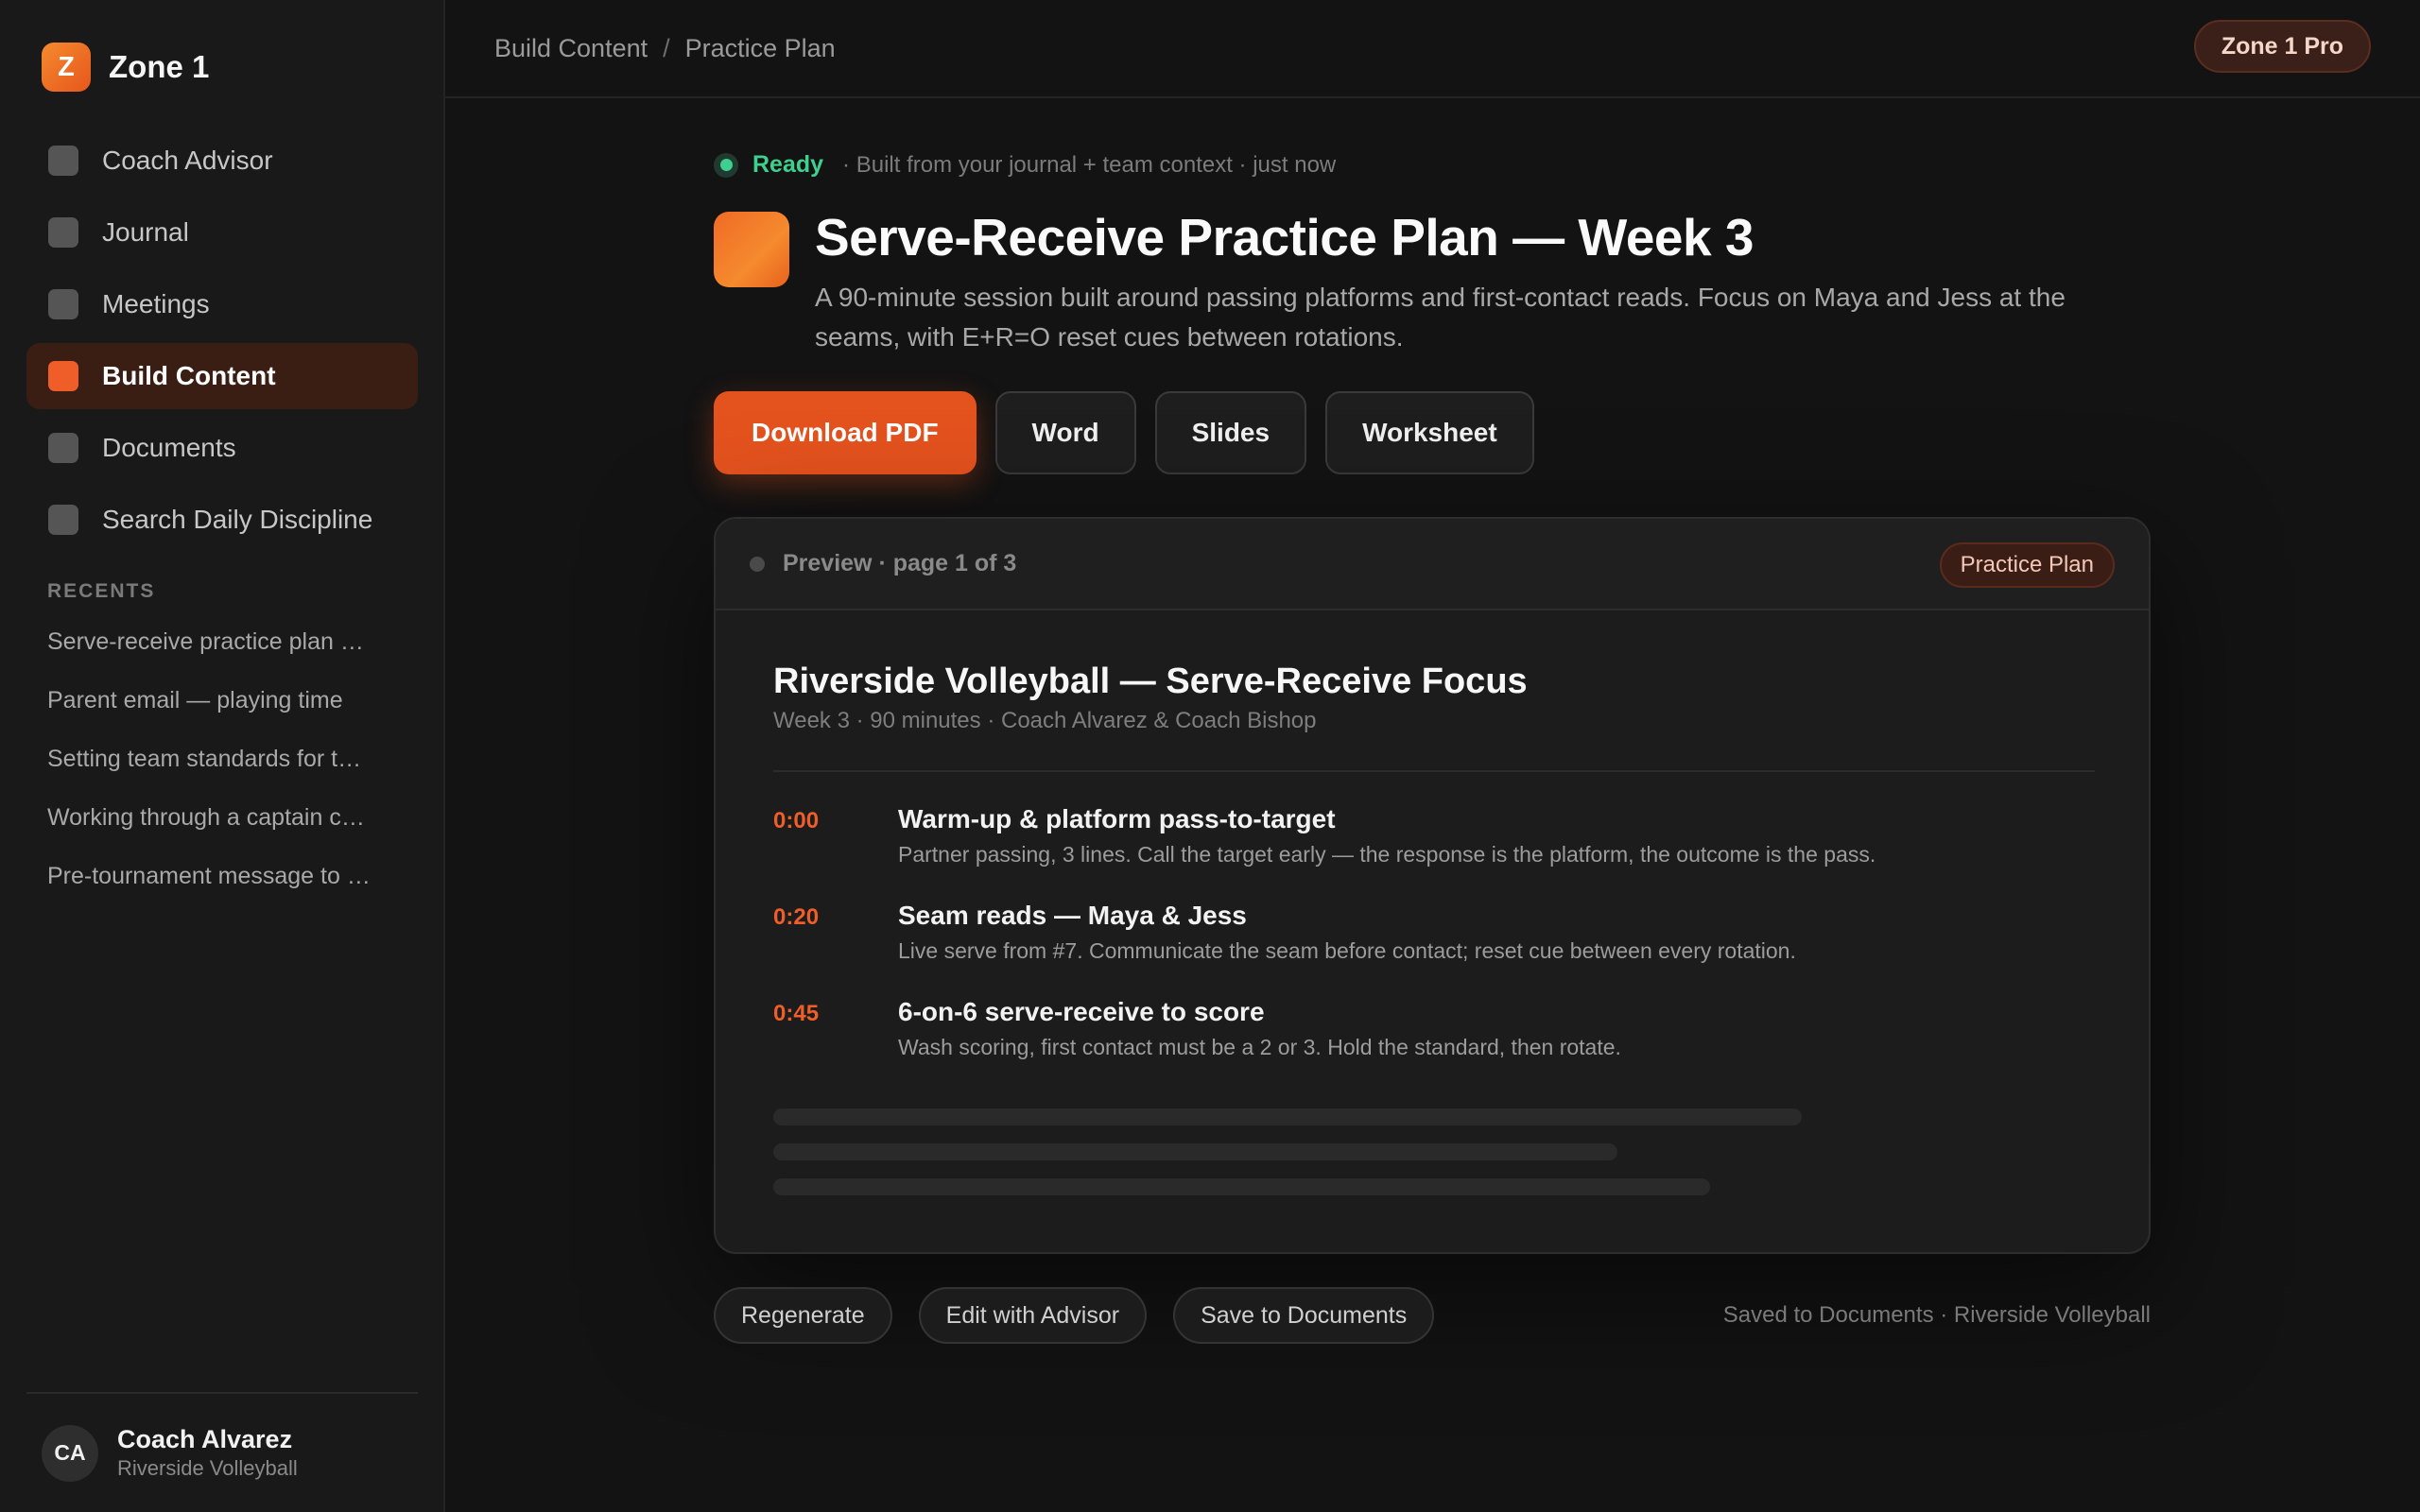  I want to click on search-icon, so click(63, 520).